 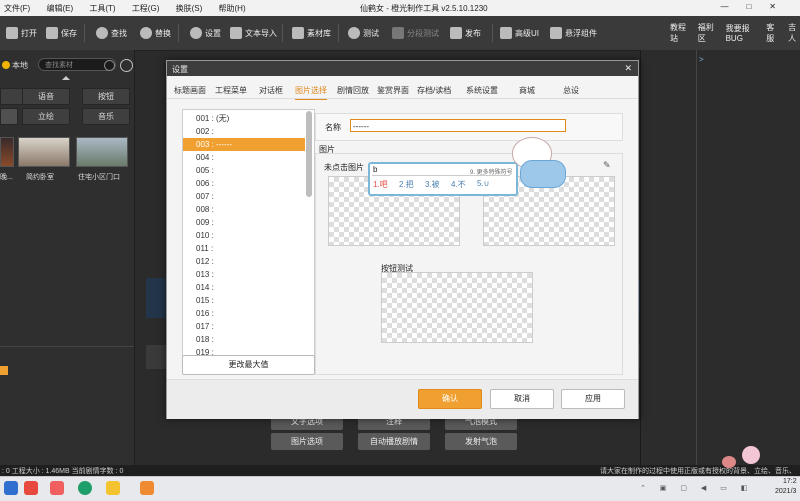 What do you see at coordinates (126, 65) in the screenshot?
I see `refresh-icon` at bounding box center [126, 65].